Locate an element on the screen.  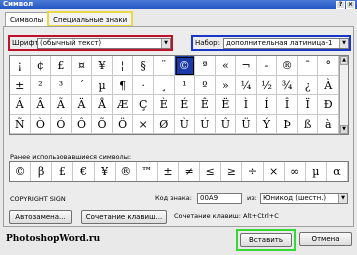
symbol-cell: Ö is located at coordinates (123, 124).